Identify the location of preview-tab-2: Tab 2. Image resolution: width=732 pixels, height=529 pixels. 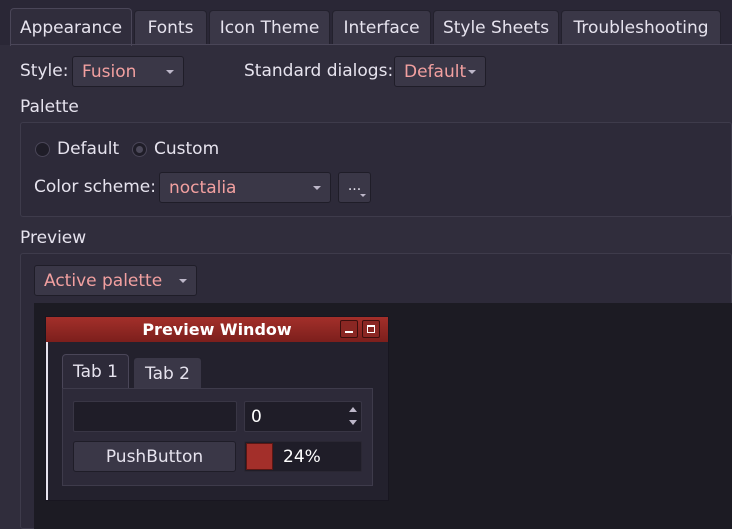
(167, 373).